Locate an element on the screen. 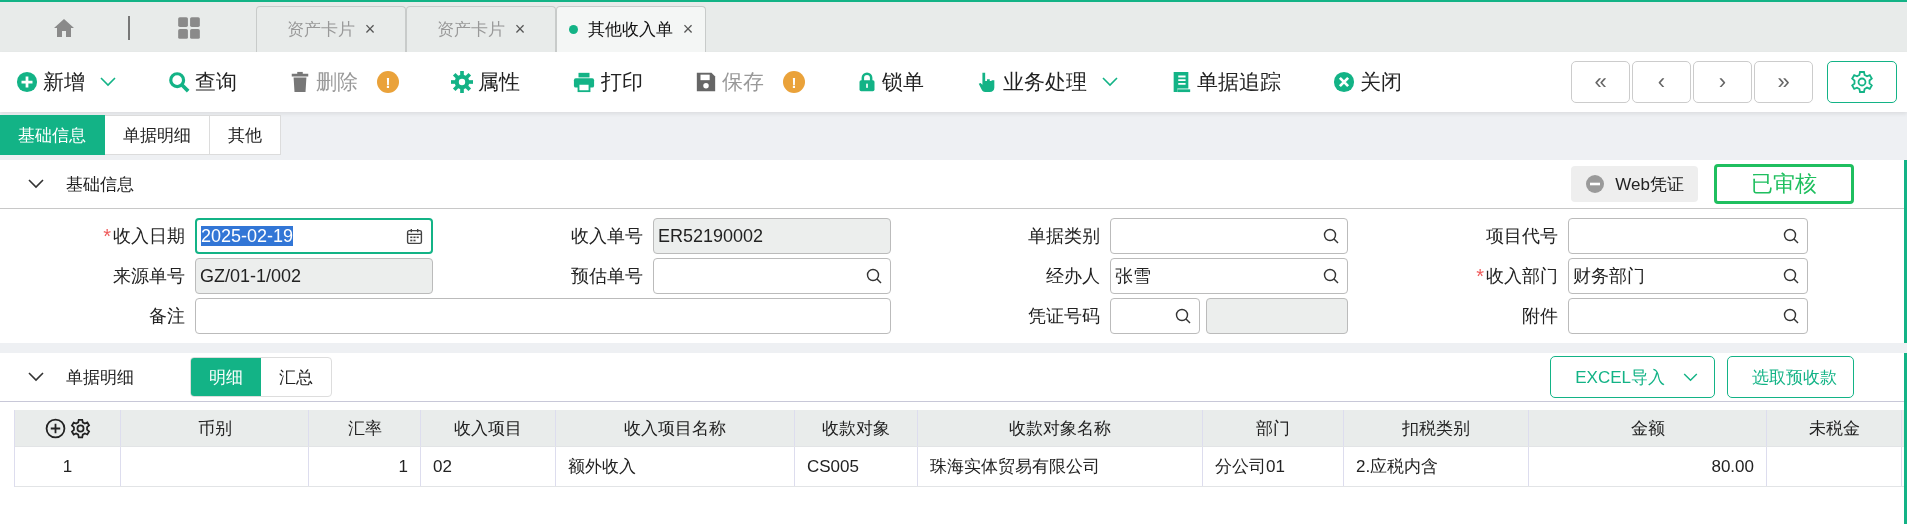 The width and height of the screenshot is (1907, 524). navigation-button: » is located at coordinates (1783, 82).